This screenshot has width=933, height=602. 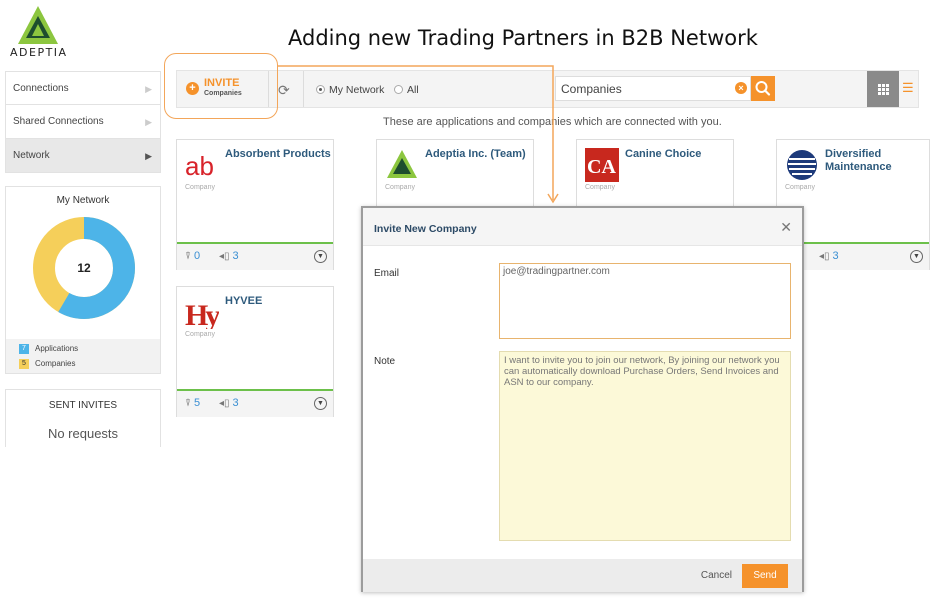 I want to click on network-total: 12, so click(x=84, y=268).